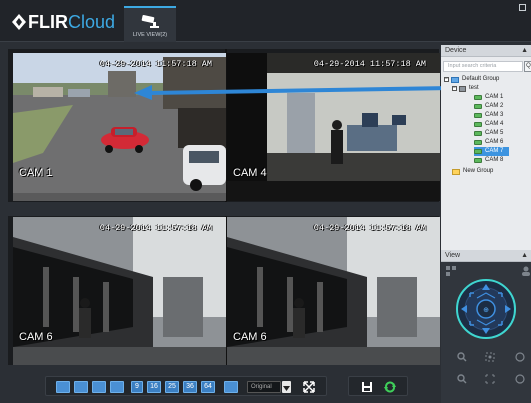 The height and width of the screenshot is (403, 531). I want to click on tree-node-camera: CAM 6, so click(488, 142).